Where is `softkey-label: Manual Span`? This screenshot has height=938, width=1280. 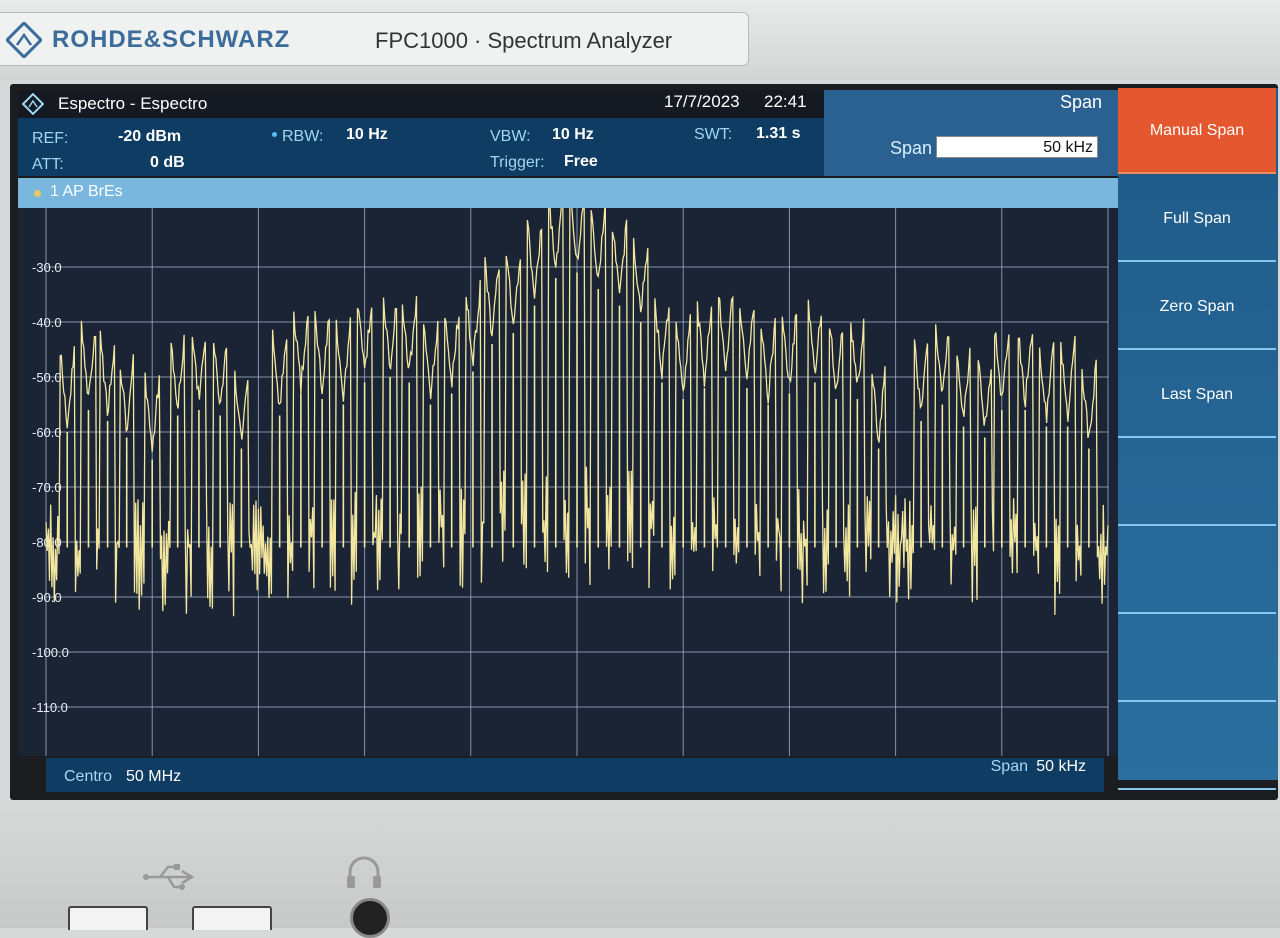 softkey-label: Manual Span is located at coordinates (1197, 130).